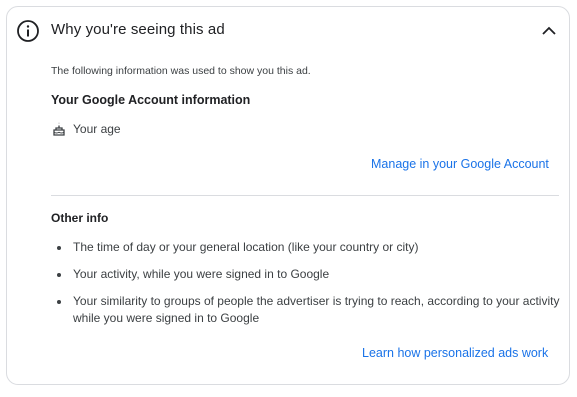 The width and height of the screenshot is (577, 397). What do you see at coordinates (288, 31) in the screenshot?
I see `card-header: Why you're seeing this ad` at bounding box center [288, 31].